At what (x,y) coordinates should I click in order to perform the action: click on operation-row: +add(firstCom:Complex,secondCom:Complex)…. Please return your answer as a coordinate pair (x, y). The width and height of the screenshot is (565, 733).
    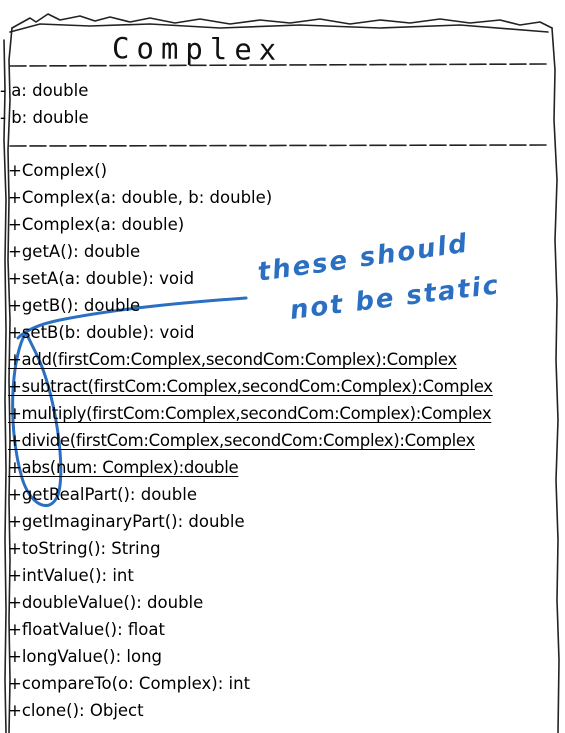
    Looking at the image, I should click on (232, 359).